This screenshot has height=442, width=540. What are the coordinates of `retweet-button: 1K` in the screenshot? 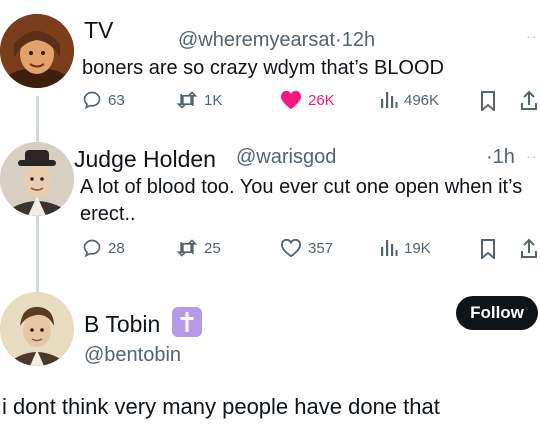 It's located at (199, 100).